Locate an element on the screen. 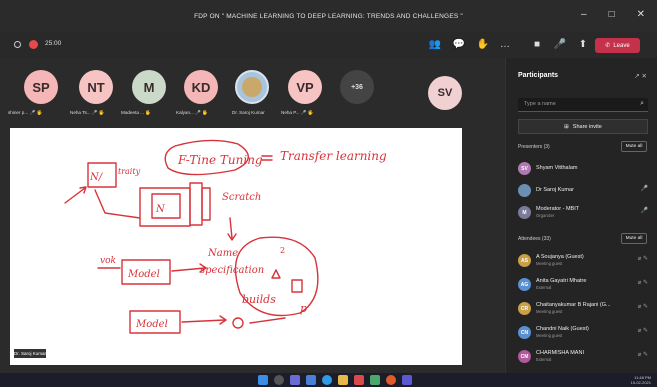 This screenshot has height=387, width=657. participant-row: M Moderator - MBIT Organizer 🎤 is located at coordinates (584, 213).